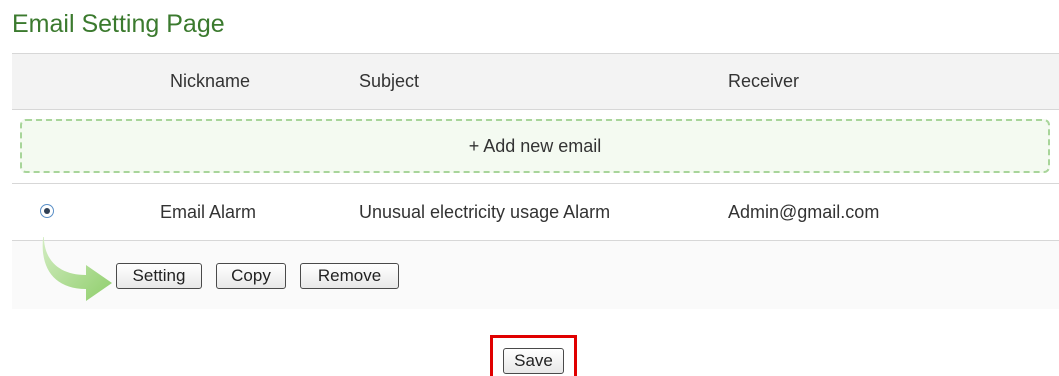 The width and height of the screenshot is (1059, 376). What do you see at coordinates (485, 212) in the screenshot?
I see `cell-subject: Unusual electricity usage Alarm` at bounding box center [485, 212].